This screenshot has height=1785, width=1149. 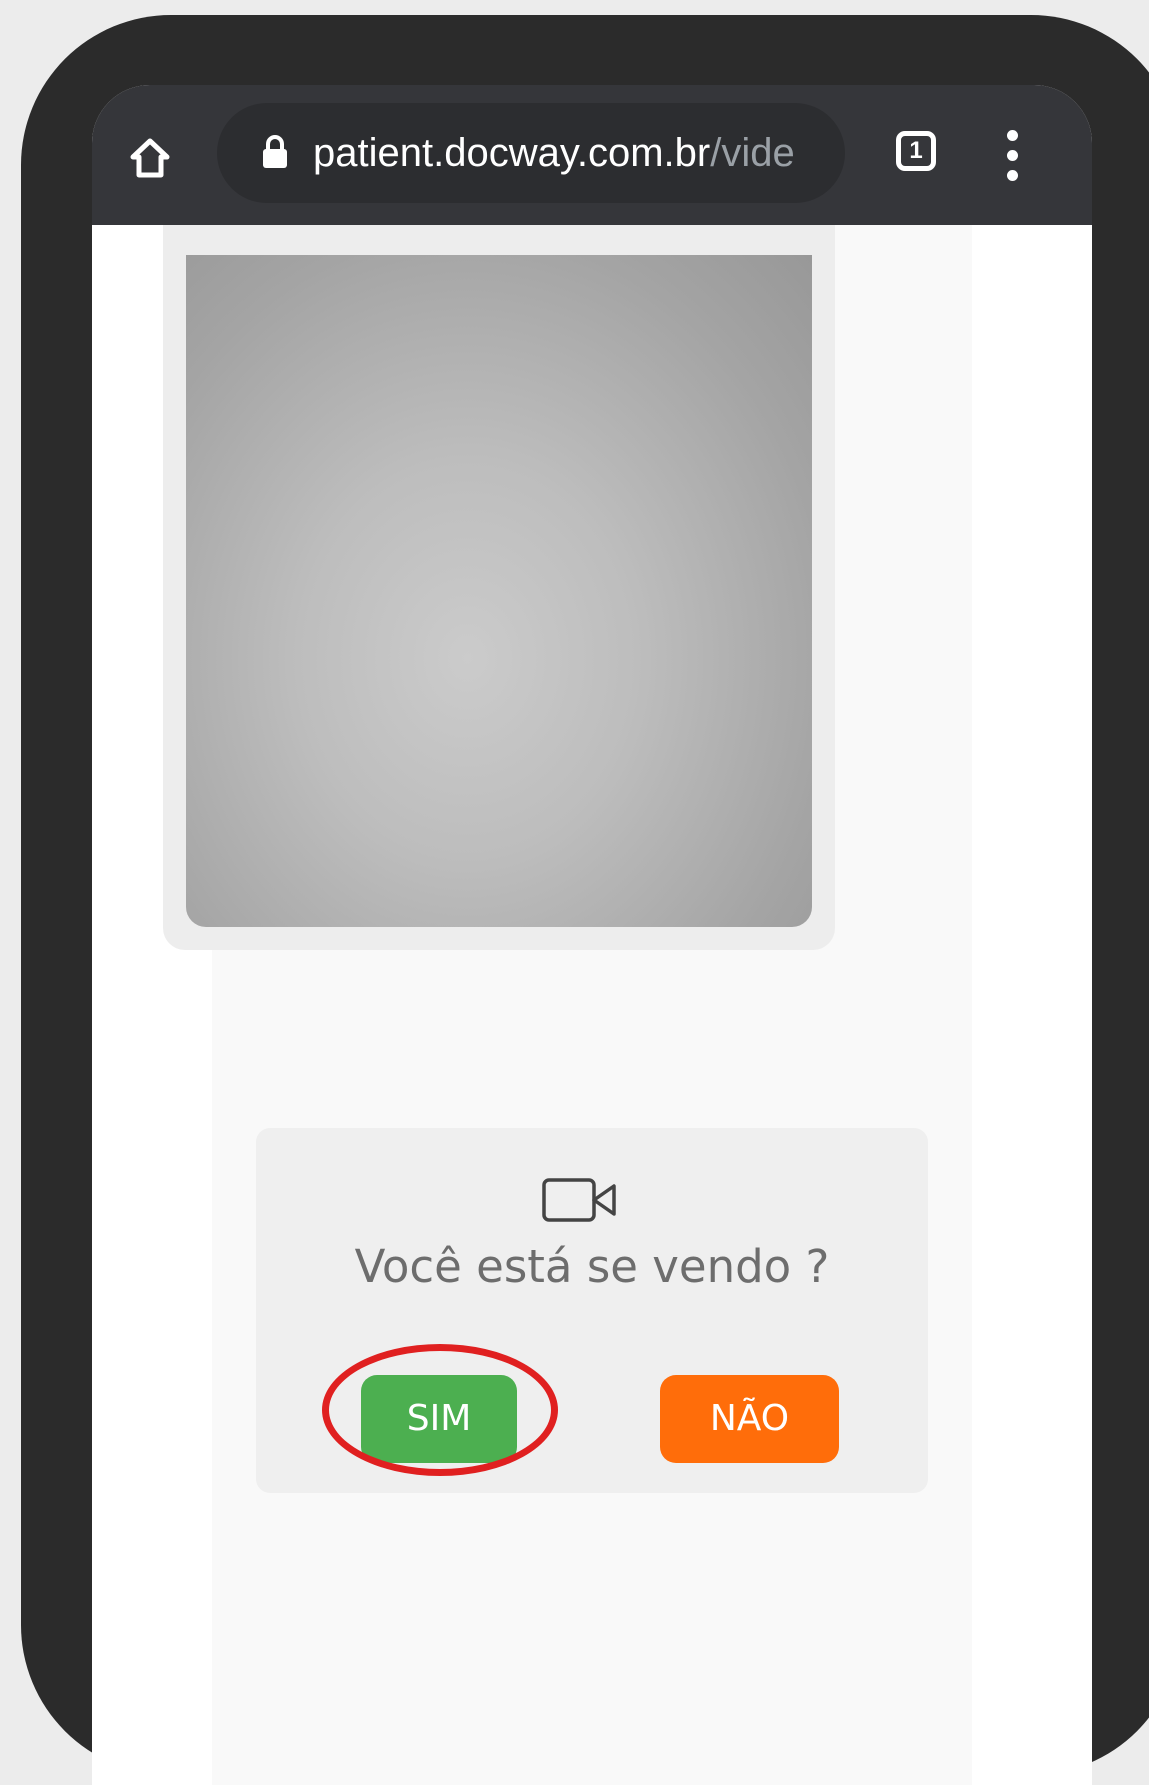 I want to click on yes-button: SIM, so click(x=439, y=1419).